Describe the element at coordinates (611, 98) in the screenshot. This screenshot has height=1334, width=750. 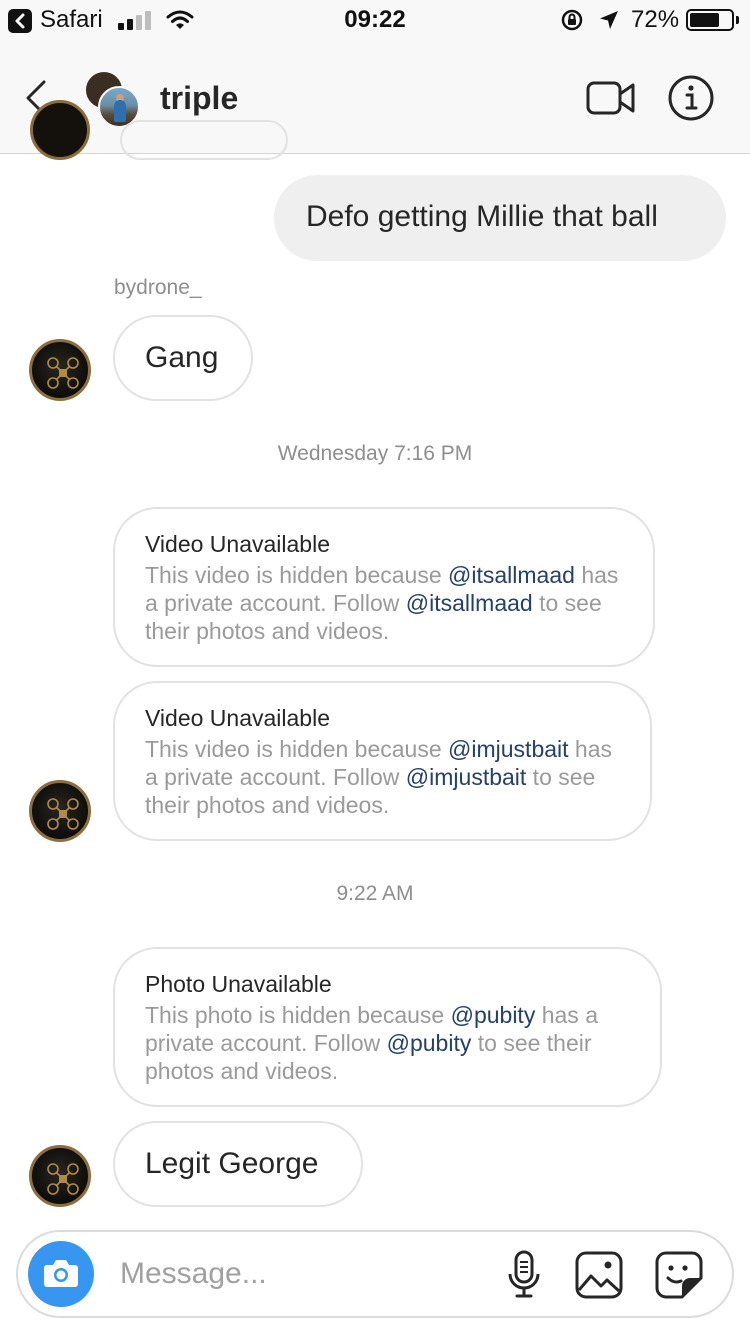
I see `video-camera-icon` at that location.